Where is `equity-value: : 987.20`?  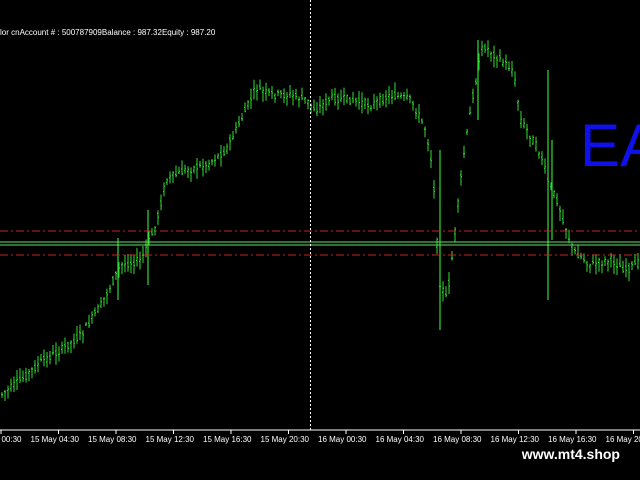
equity-value: : 987.20 is located at coordinates (201, 32).